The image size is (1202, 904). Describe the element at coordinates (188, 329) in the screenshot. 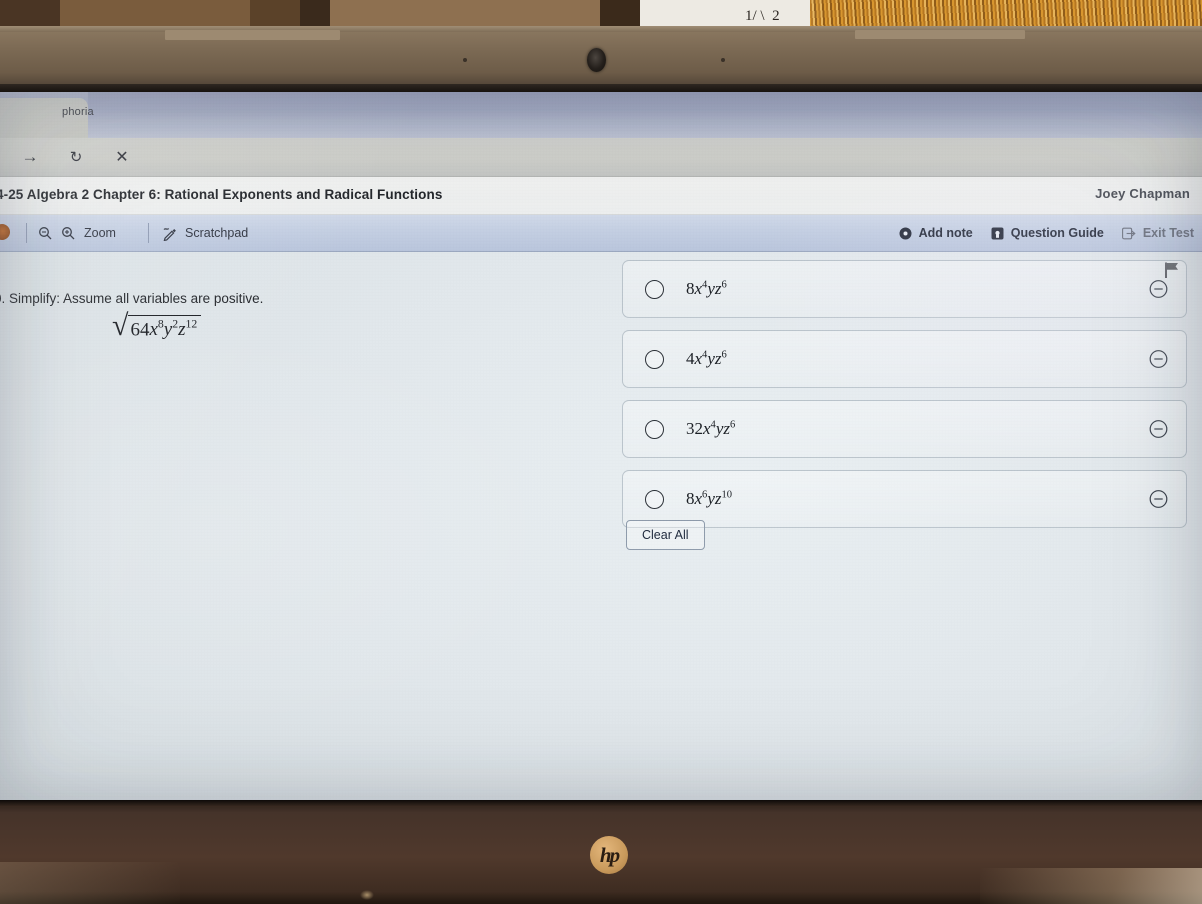

I see `radicand-term-z: z12` at that location.